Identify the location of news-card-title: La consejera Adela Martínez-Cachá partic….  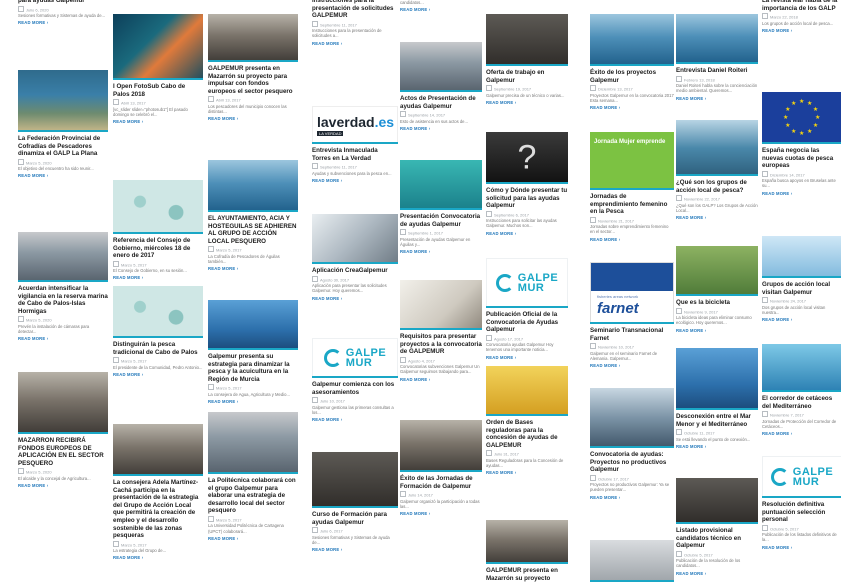
(158, 509).